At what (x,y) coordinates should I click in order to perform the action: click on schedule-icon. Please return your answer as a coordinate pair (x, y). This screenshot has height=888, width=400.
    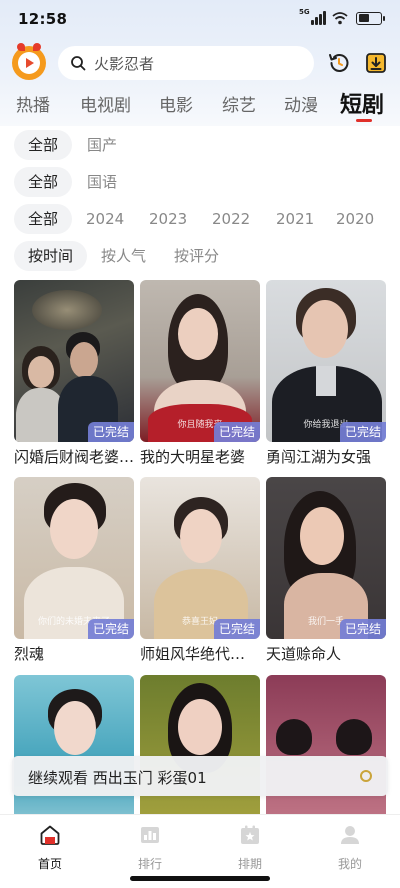
    Looking at the image, I should click on (250, 834).